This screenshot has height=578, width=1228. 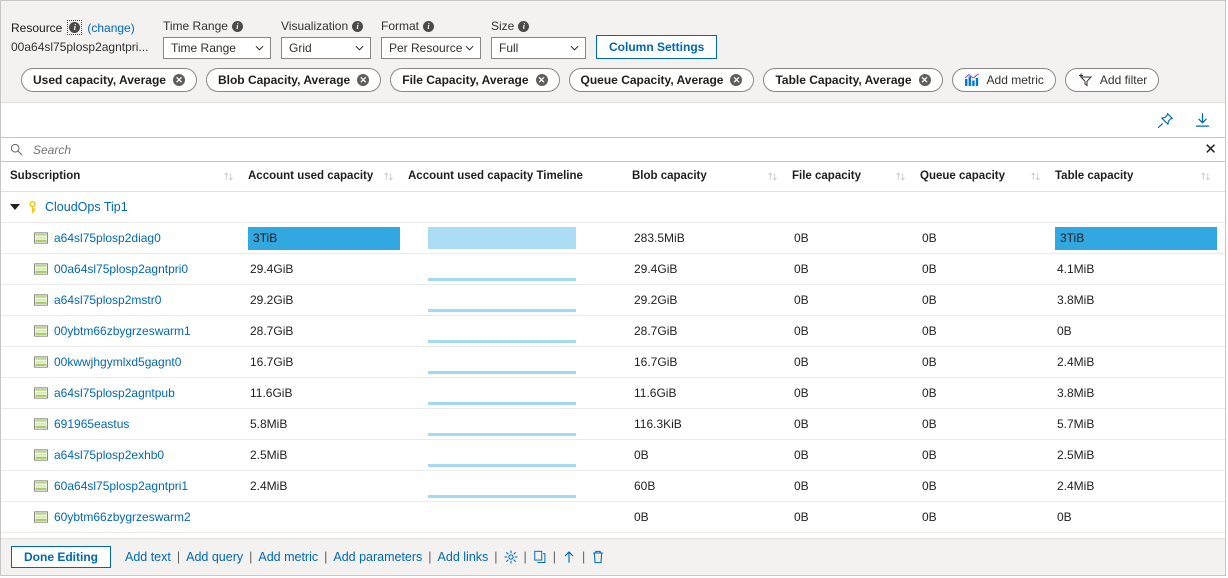 I want to click on group-row-subscription: CloudOps Tip1, so click(x=613, y=207).